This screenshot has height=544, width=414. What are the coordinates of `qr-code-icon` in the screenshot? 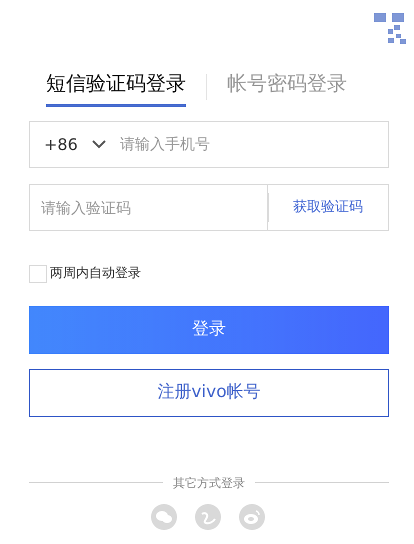 It's located at (391, 28).